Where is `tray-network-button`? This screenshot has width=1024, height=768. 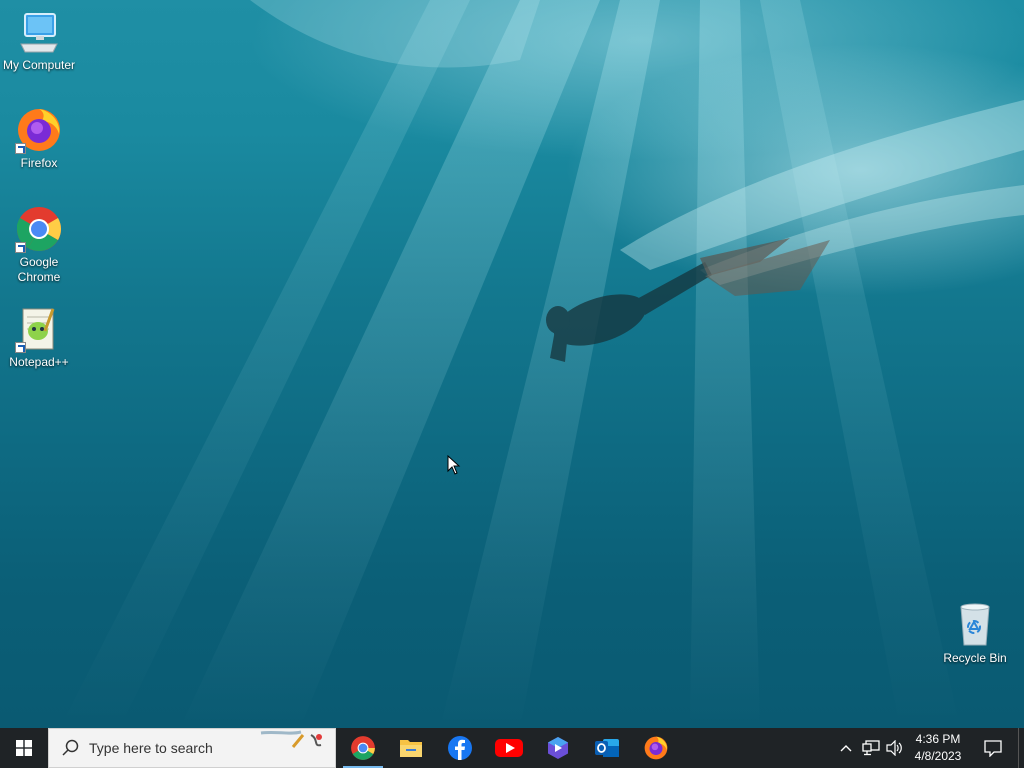
tray-network-button is located at coordinates (871, 748).